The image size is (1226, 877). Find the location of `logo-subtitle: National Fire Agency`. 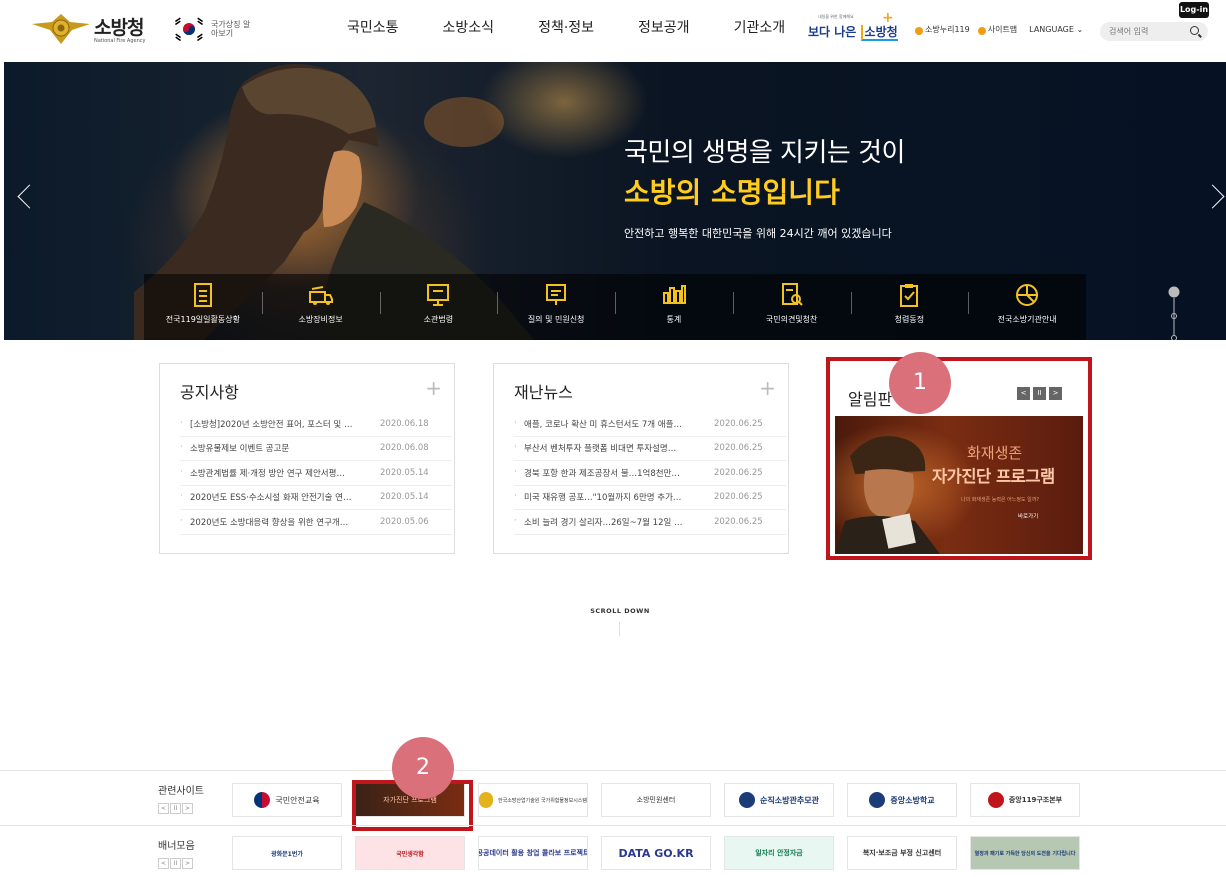

logo-subtitle: National Fire Agency is located at coordinates (120, 40).